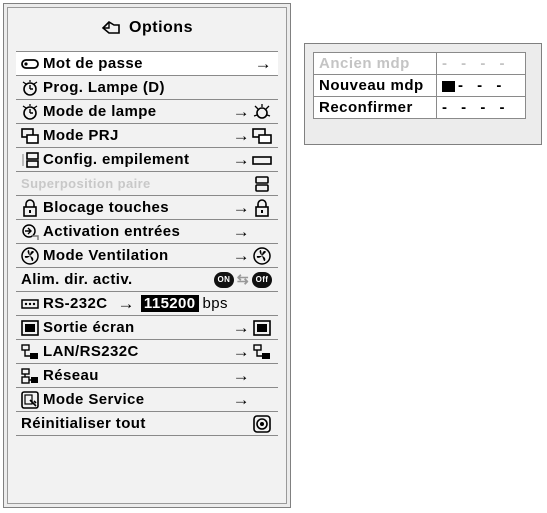 This screenshot has width=547, height=513. I want to click on reset-icon, so click(262, 423).